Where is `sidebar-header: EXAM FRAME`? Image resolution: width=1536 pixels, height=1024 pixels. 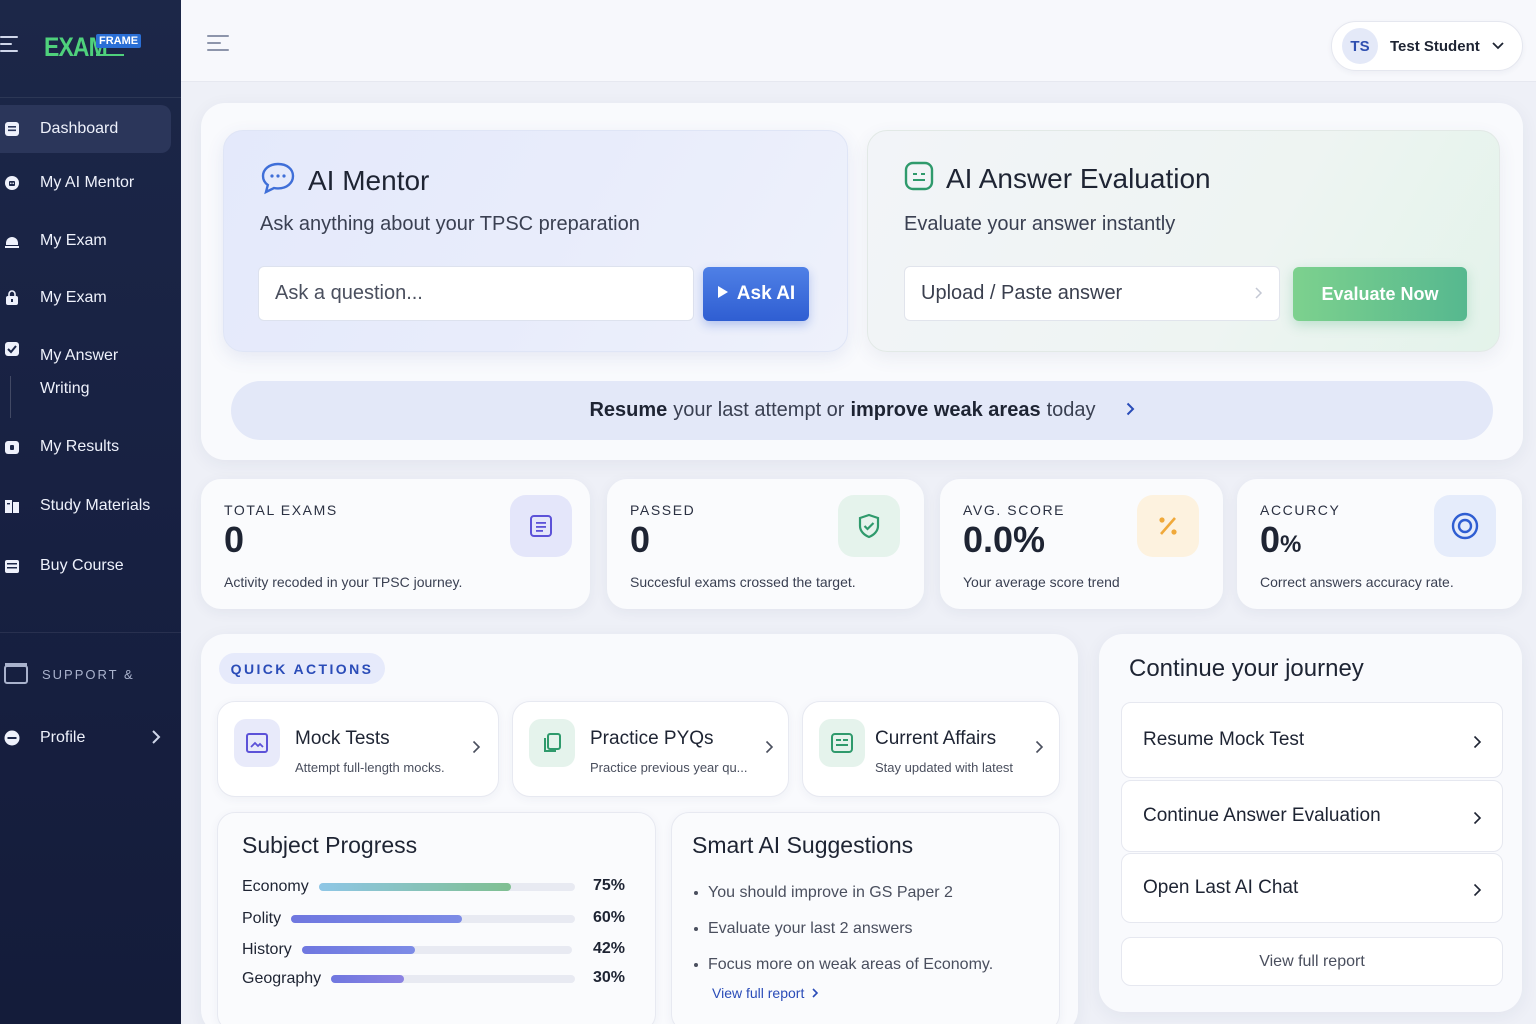
sidebar-header: EXAM FRAME is located at coordinates (90, 46).